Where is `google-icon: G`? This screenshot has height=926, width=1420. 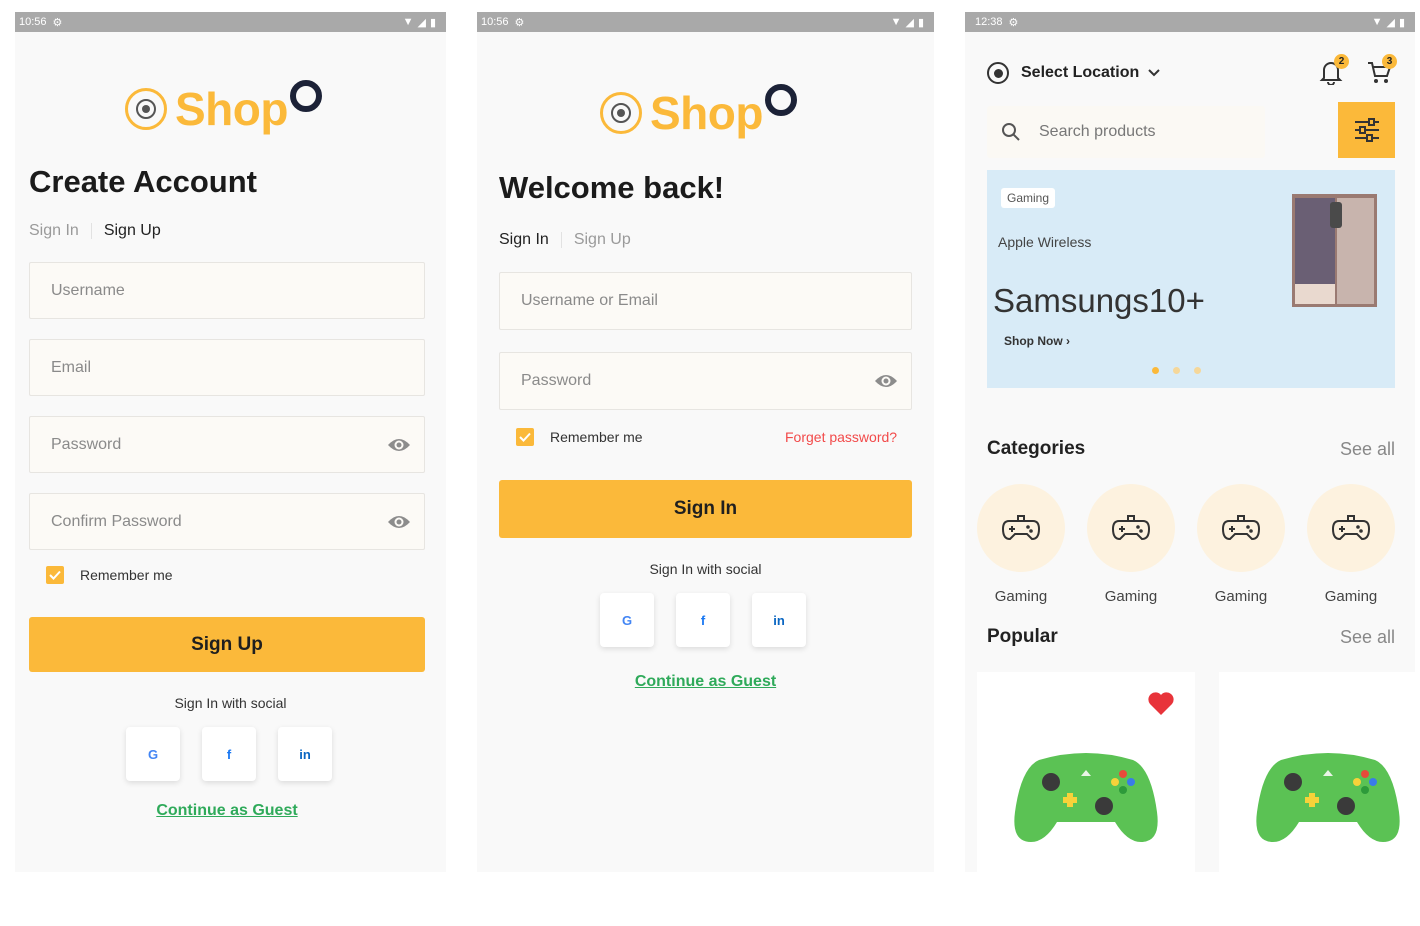 google-icon: G is located at coordinates (627, 620).